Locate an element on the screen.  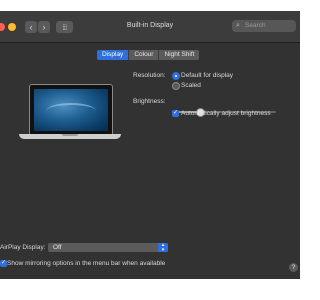
resolution-scaled-label: Scaled is located at coordinates (191, 85).